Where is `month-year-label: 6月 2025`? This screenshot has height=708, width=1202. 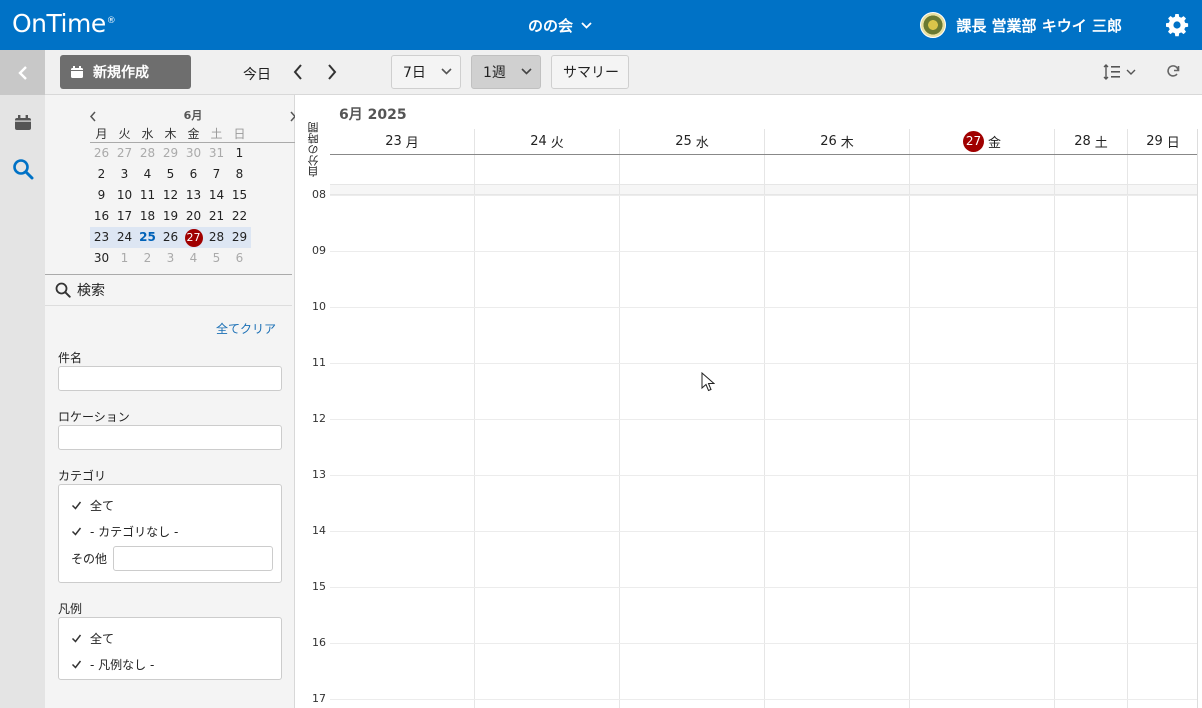
month-year-label: 6月 2025 is located at coordinates (373, 115).